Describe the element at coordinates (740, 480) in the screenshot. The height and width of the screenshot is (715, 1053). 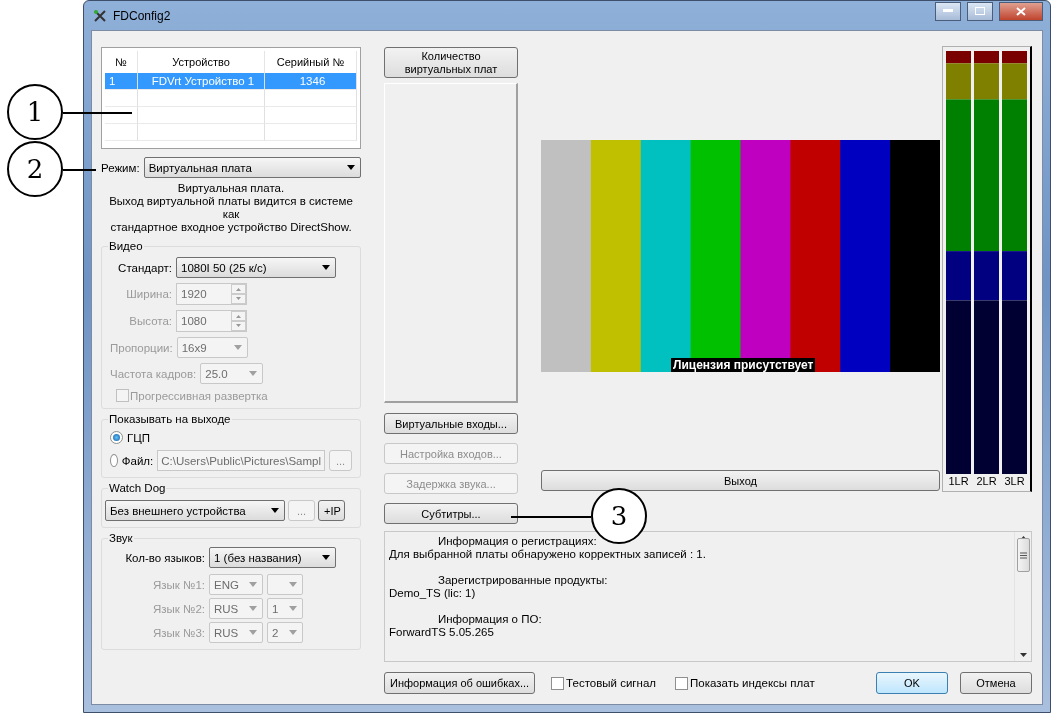
I see `output-button: Выход` at that location.